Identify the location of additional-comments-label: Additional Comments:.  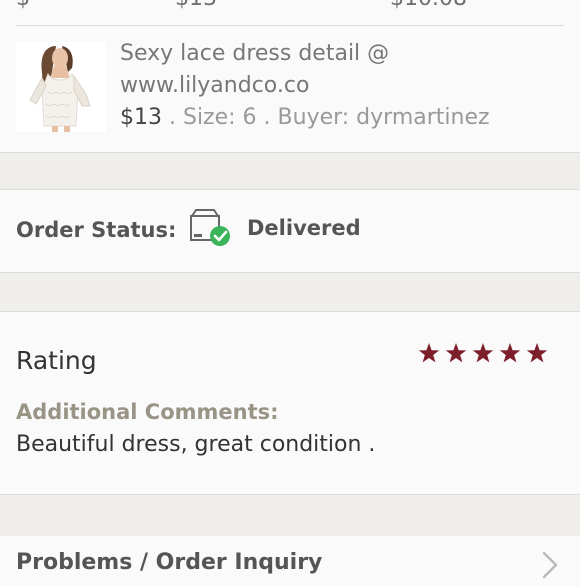
(147, 412).